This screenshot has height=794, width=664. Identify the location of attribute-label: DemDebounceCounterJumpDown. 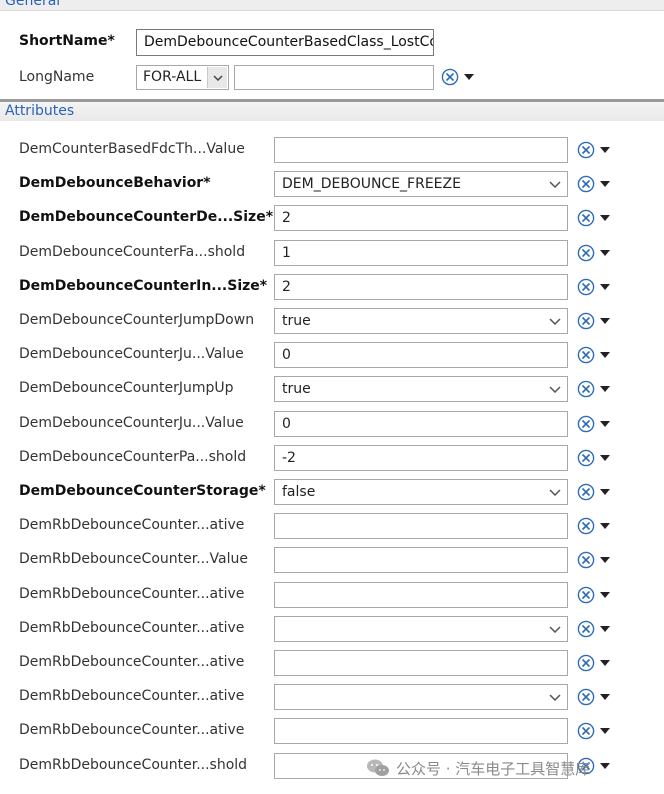
(137, 320).